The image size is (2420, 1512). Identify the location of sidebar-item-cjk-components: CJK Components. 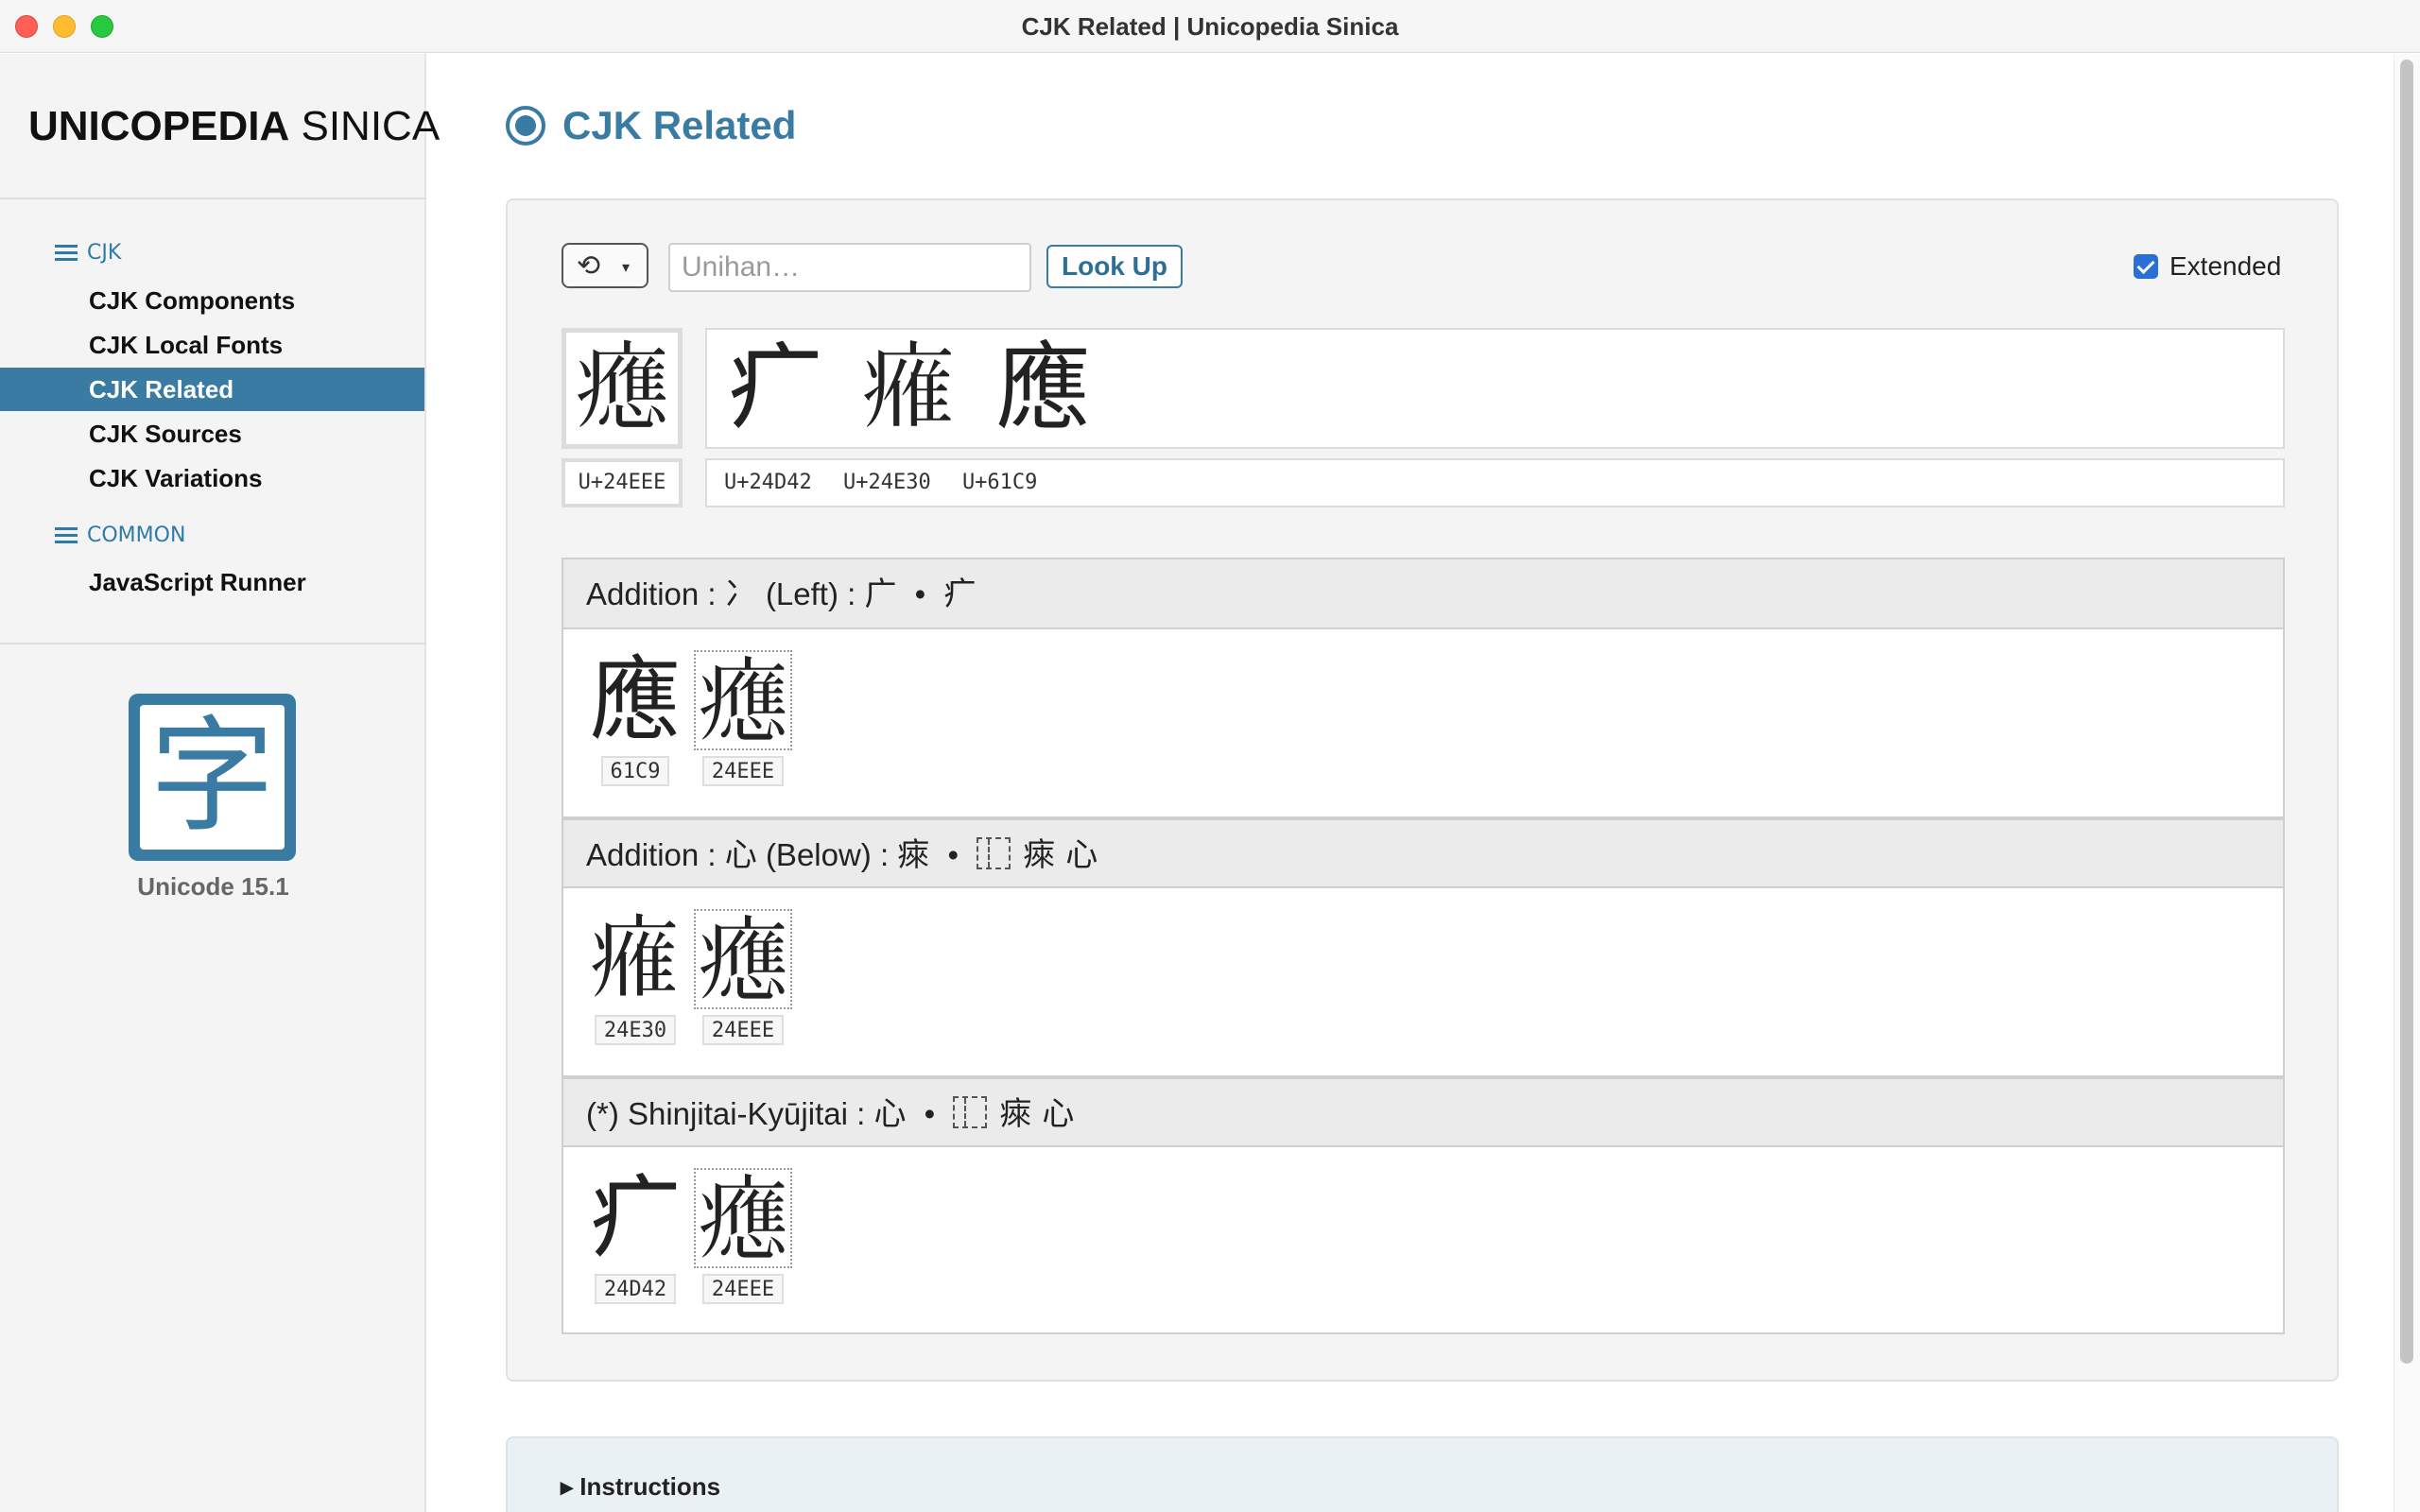
(212, 300).